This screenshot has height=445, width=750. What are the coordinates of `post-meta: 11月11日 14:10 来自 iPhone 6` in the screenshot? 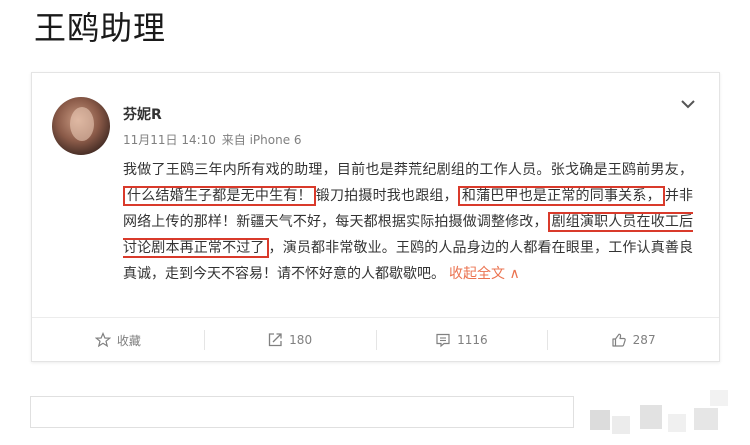 It's located at (212, 139).